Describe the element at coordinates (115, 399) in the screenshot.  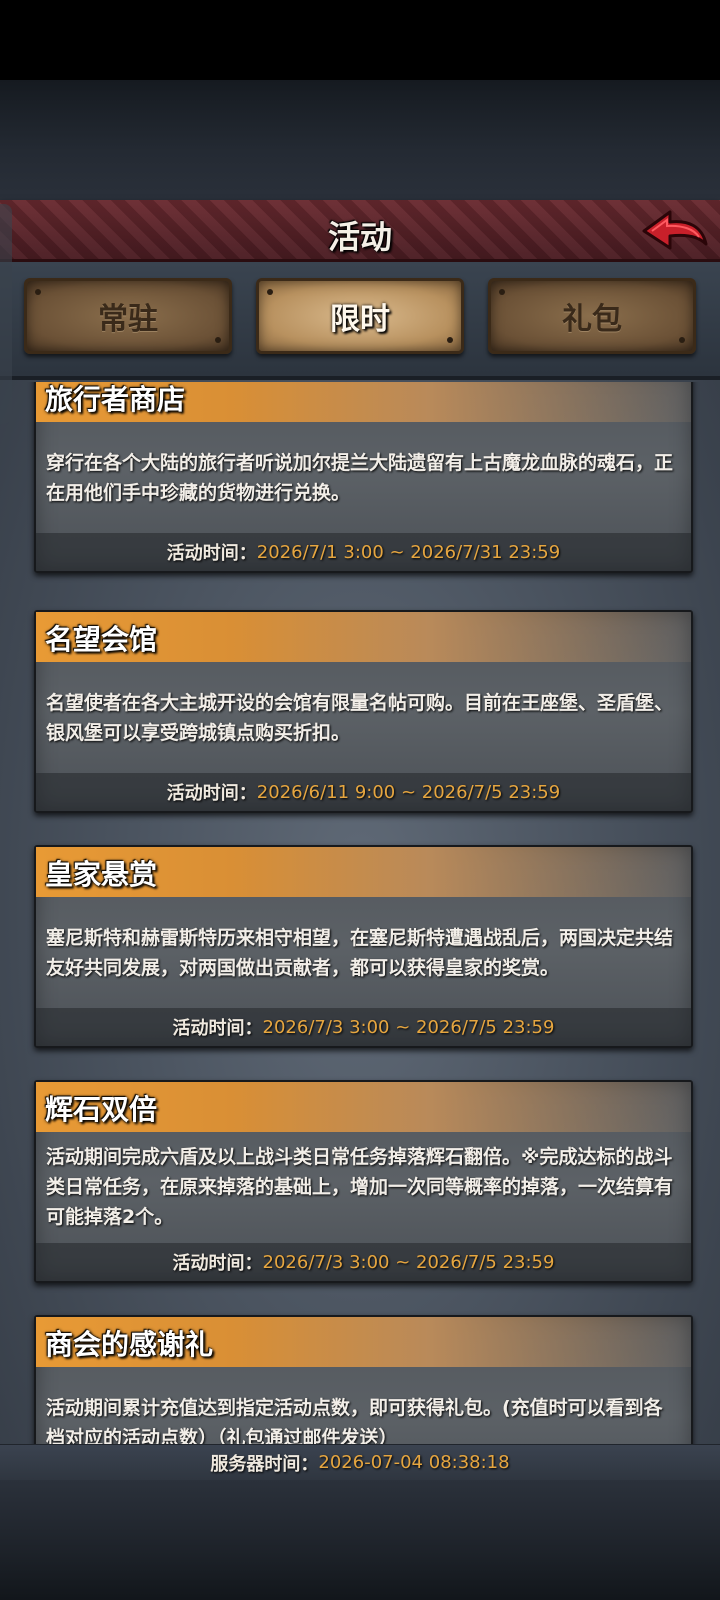
I see `event-title: 旅行者商店` at that location.